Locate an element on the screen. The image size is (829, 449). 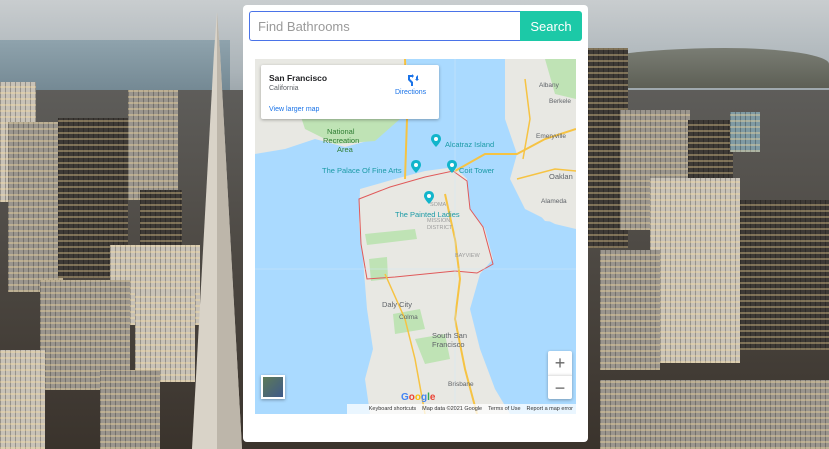
map-label: MISSION is located at coordinates (439, 221).